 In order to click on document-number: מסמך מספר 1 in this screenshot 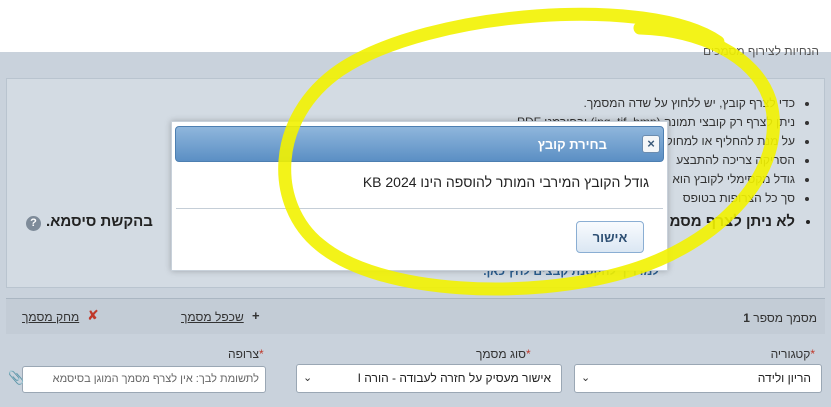, I will do `click(780, 318)`.